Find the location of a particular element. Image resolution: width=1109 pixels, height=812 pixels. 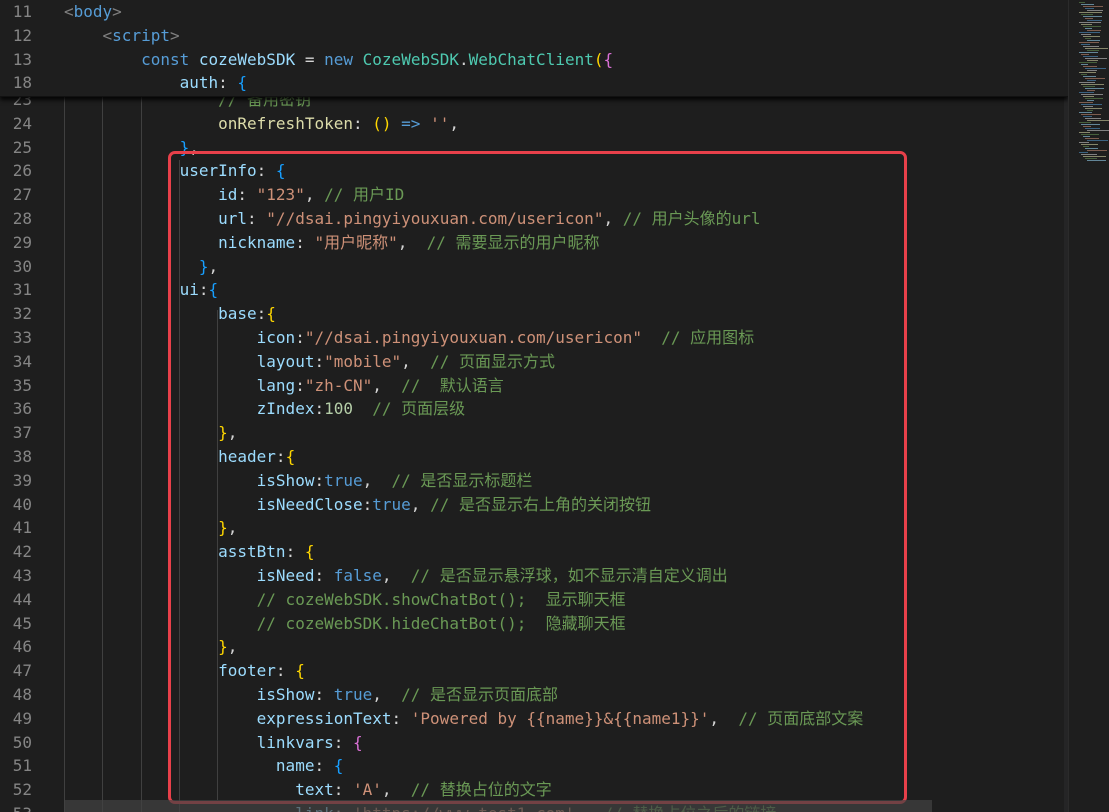

code-token: = is located at coordinates (310, 59).